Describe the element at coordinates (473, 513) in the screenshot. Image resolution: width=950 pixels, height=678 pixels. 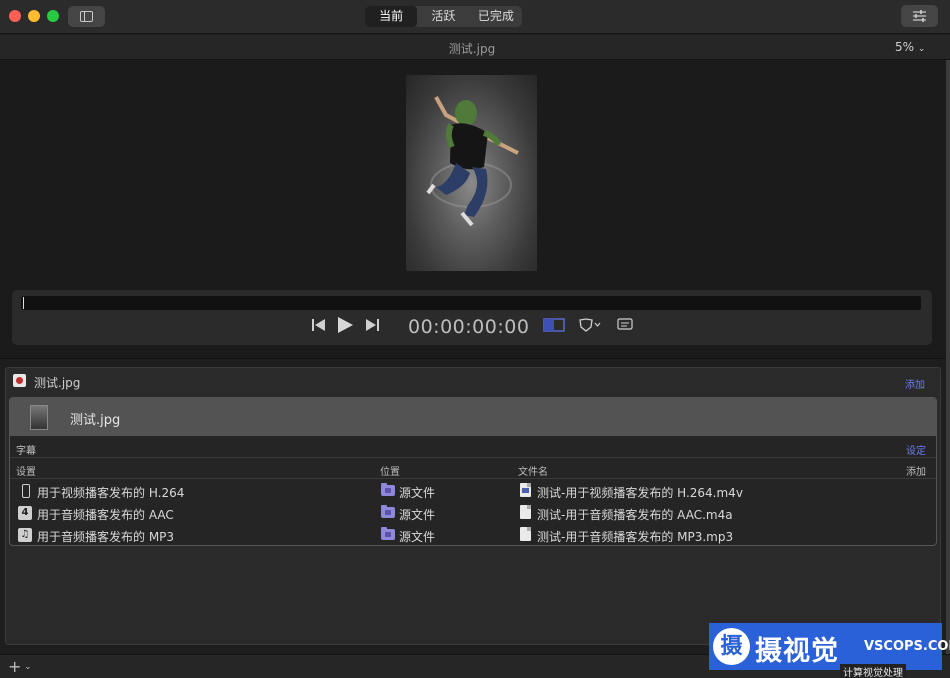
I see `output-row: 4 用于音频播客发布的 AAC 源文件 测试-用于音频播客发布的 AAC.m4a` at that location.